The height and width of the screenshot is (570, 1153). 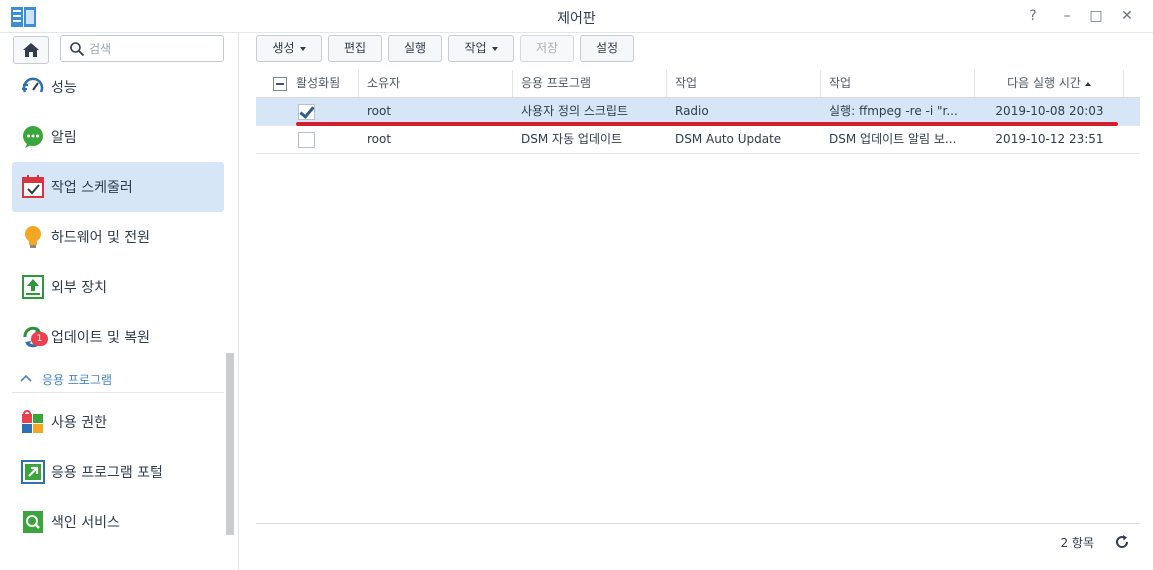 I want to click on sidebar-item-performance: 성능, so click(x=118, y=87).